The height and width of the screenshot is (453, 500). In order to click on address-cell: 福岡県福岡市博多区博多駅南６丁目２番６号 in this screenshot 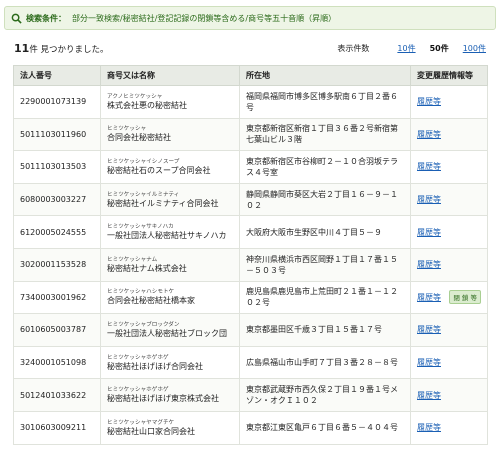, I will do `click(325, 102)`.